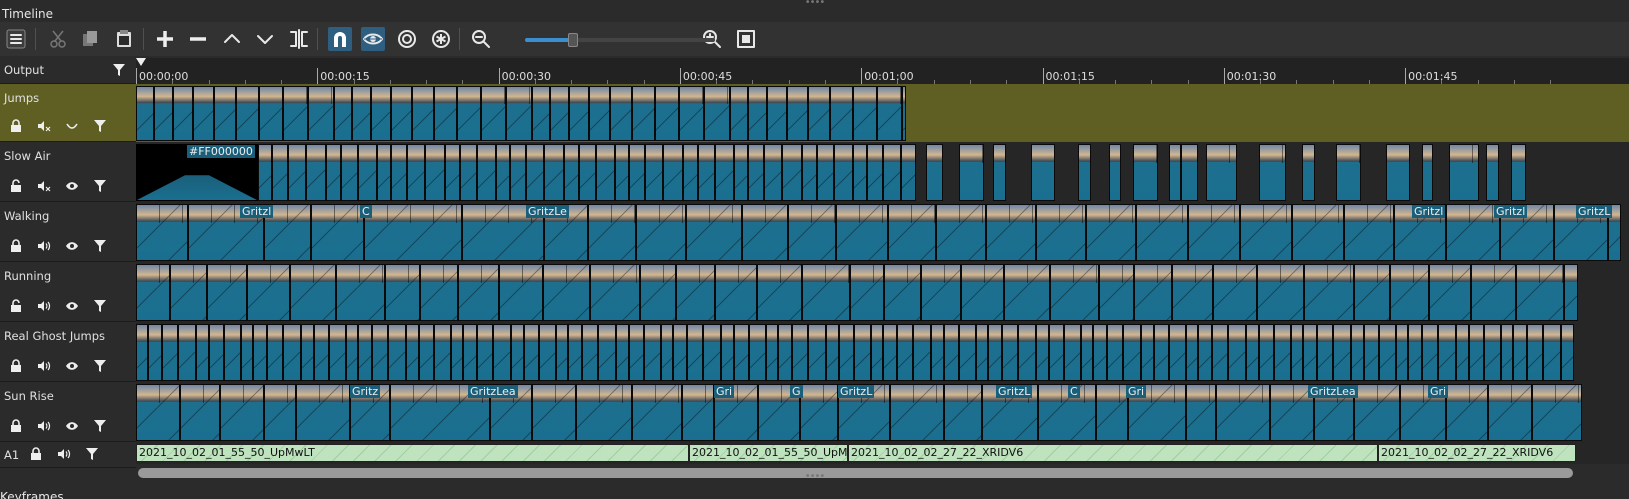 Image resolution: width=1629 pixels, height=499 pixels. Describe the element at coordinates (855, 473) in the screenshot. I see `horizontal-scrollbar` at that location.